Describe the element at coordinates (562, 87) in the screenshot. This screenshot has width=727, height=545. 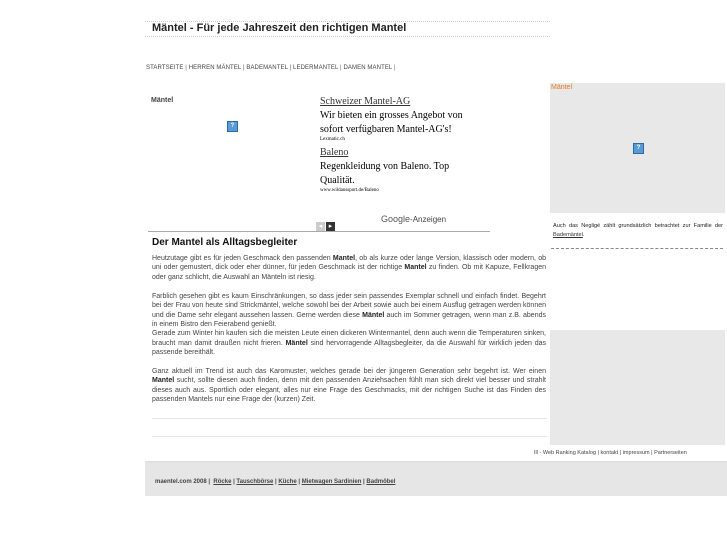
I see `sidebar-heading: Mäntel` at that location.